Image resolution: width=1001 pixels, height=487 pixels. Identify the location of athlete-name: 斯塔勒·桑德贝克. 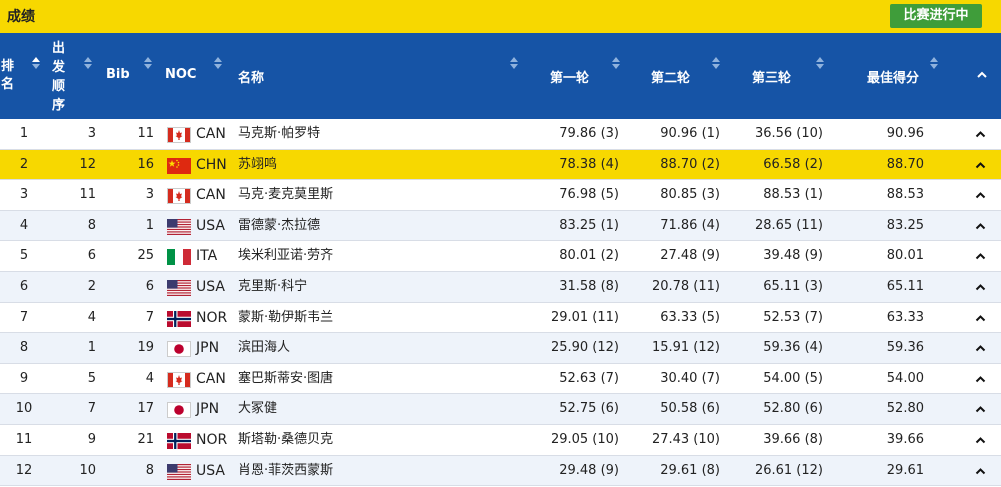
(285, 440).